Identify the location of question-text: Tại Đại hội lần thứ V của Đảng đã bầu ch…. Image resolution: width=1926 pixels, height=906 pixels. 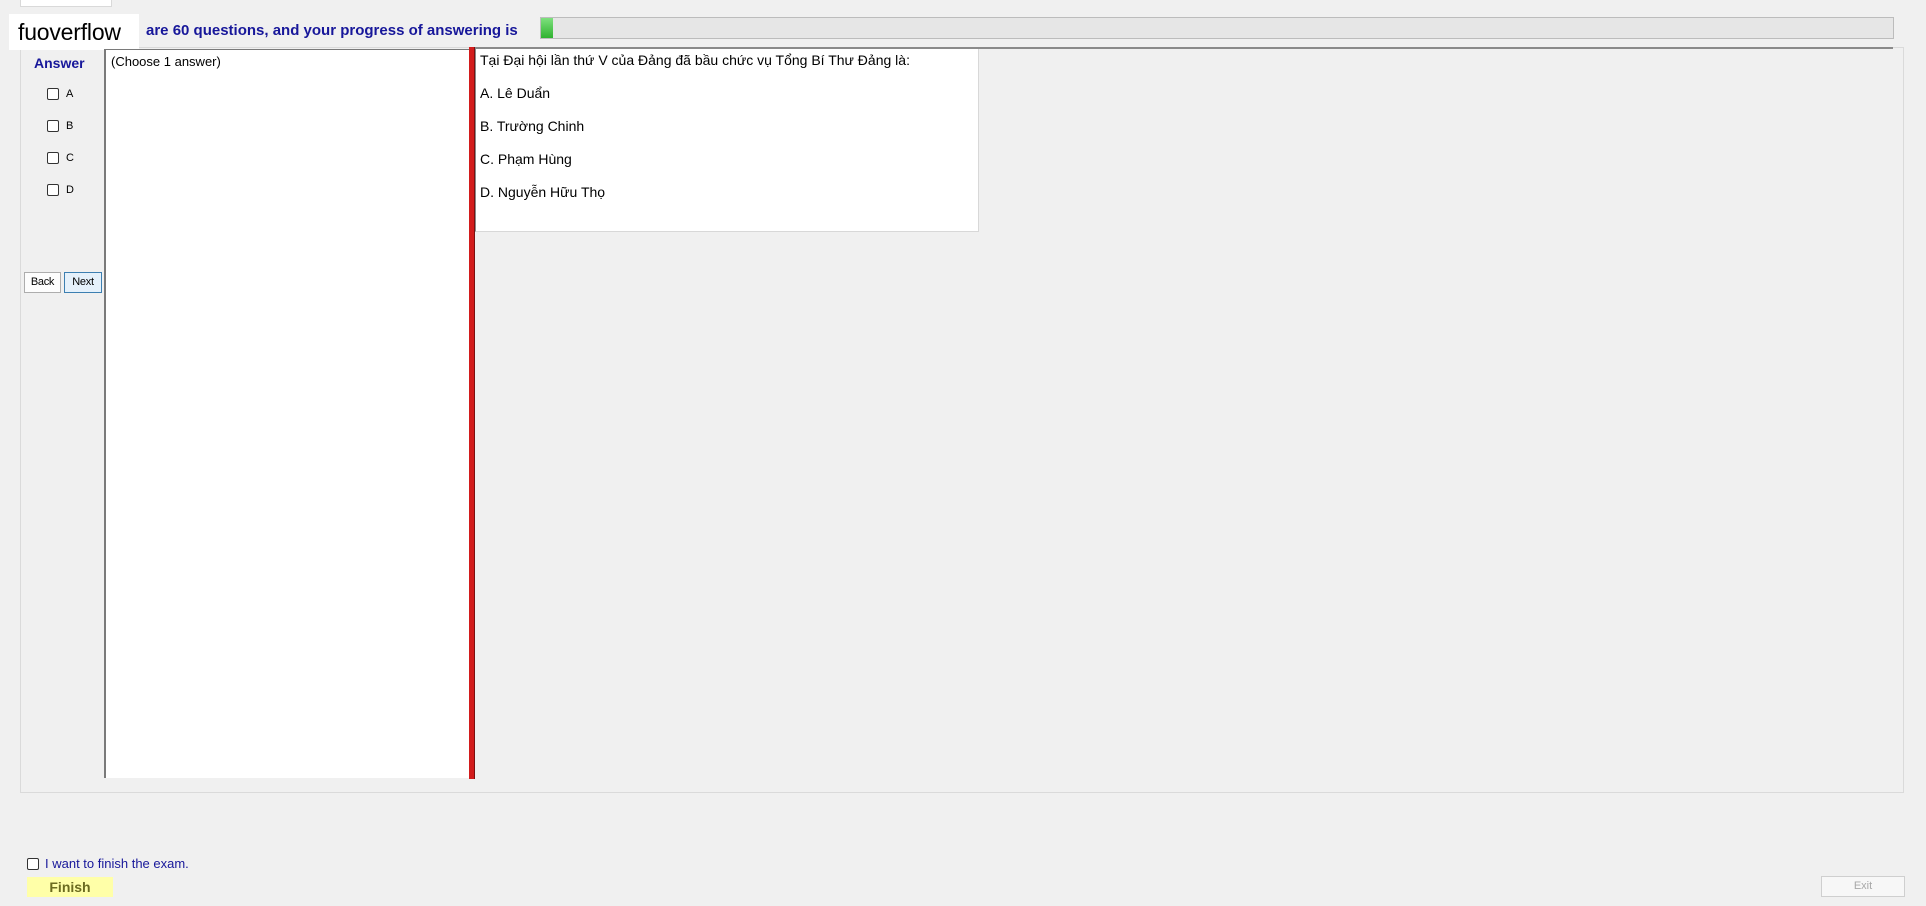
(695, 60).